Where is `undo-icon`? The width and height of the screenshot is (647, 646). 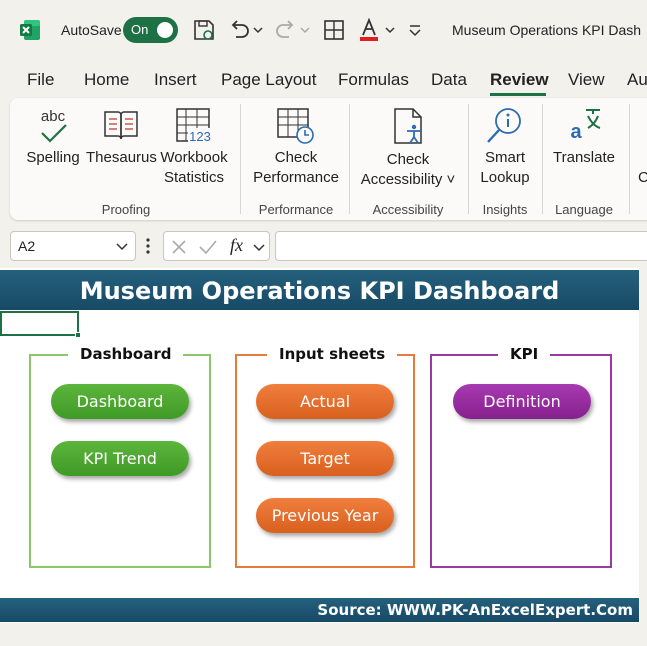 undo-icon is located at coordinates (239, 30).